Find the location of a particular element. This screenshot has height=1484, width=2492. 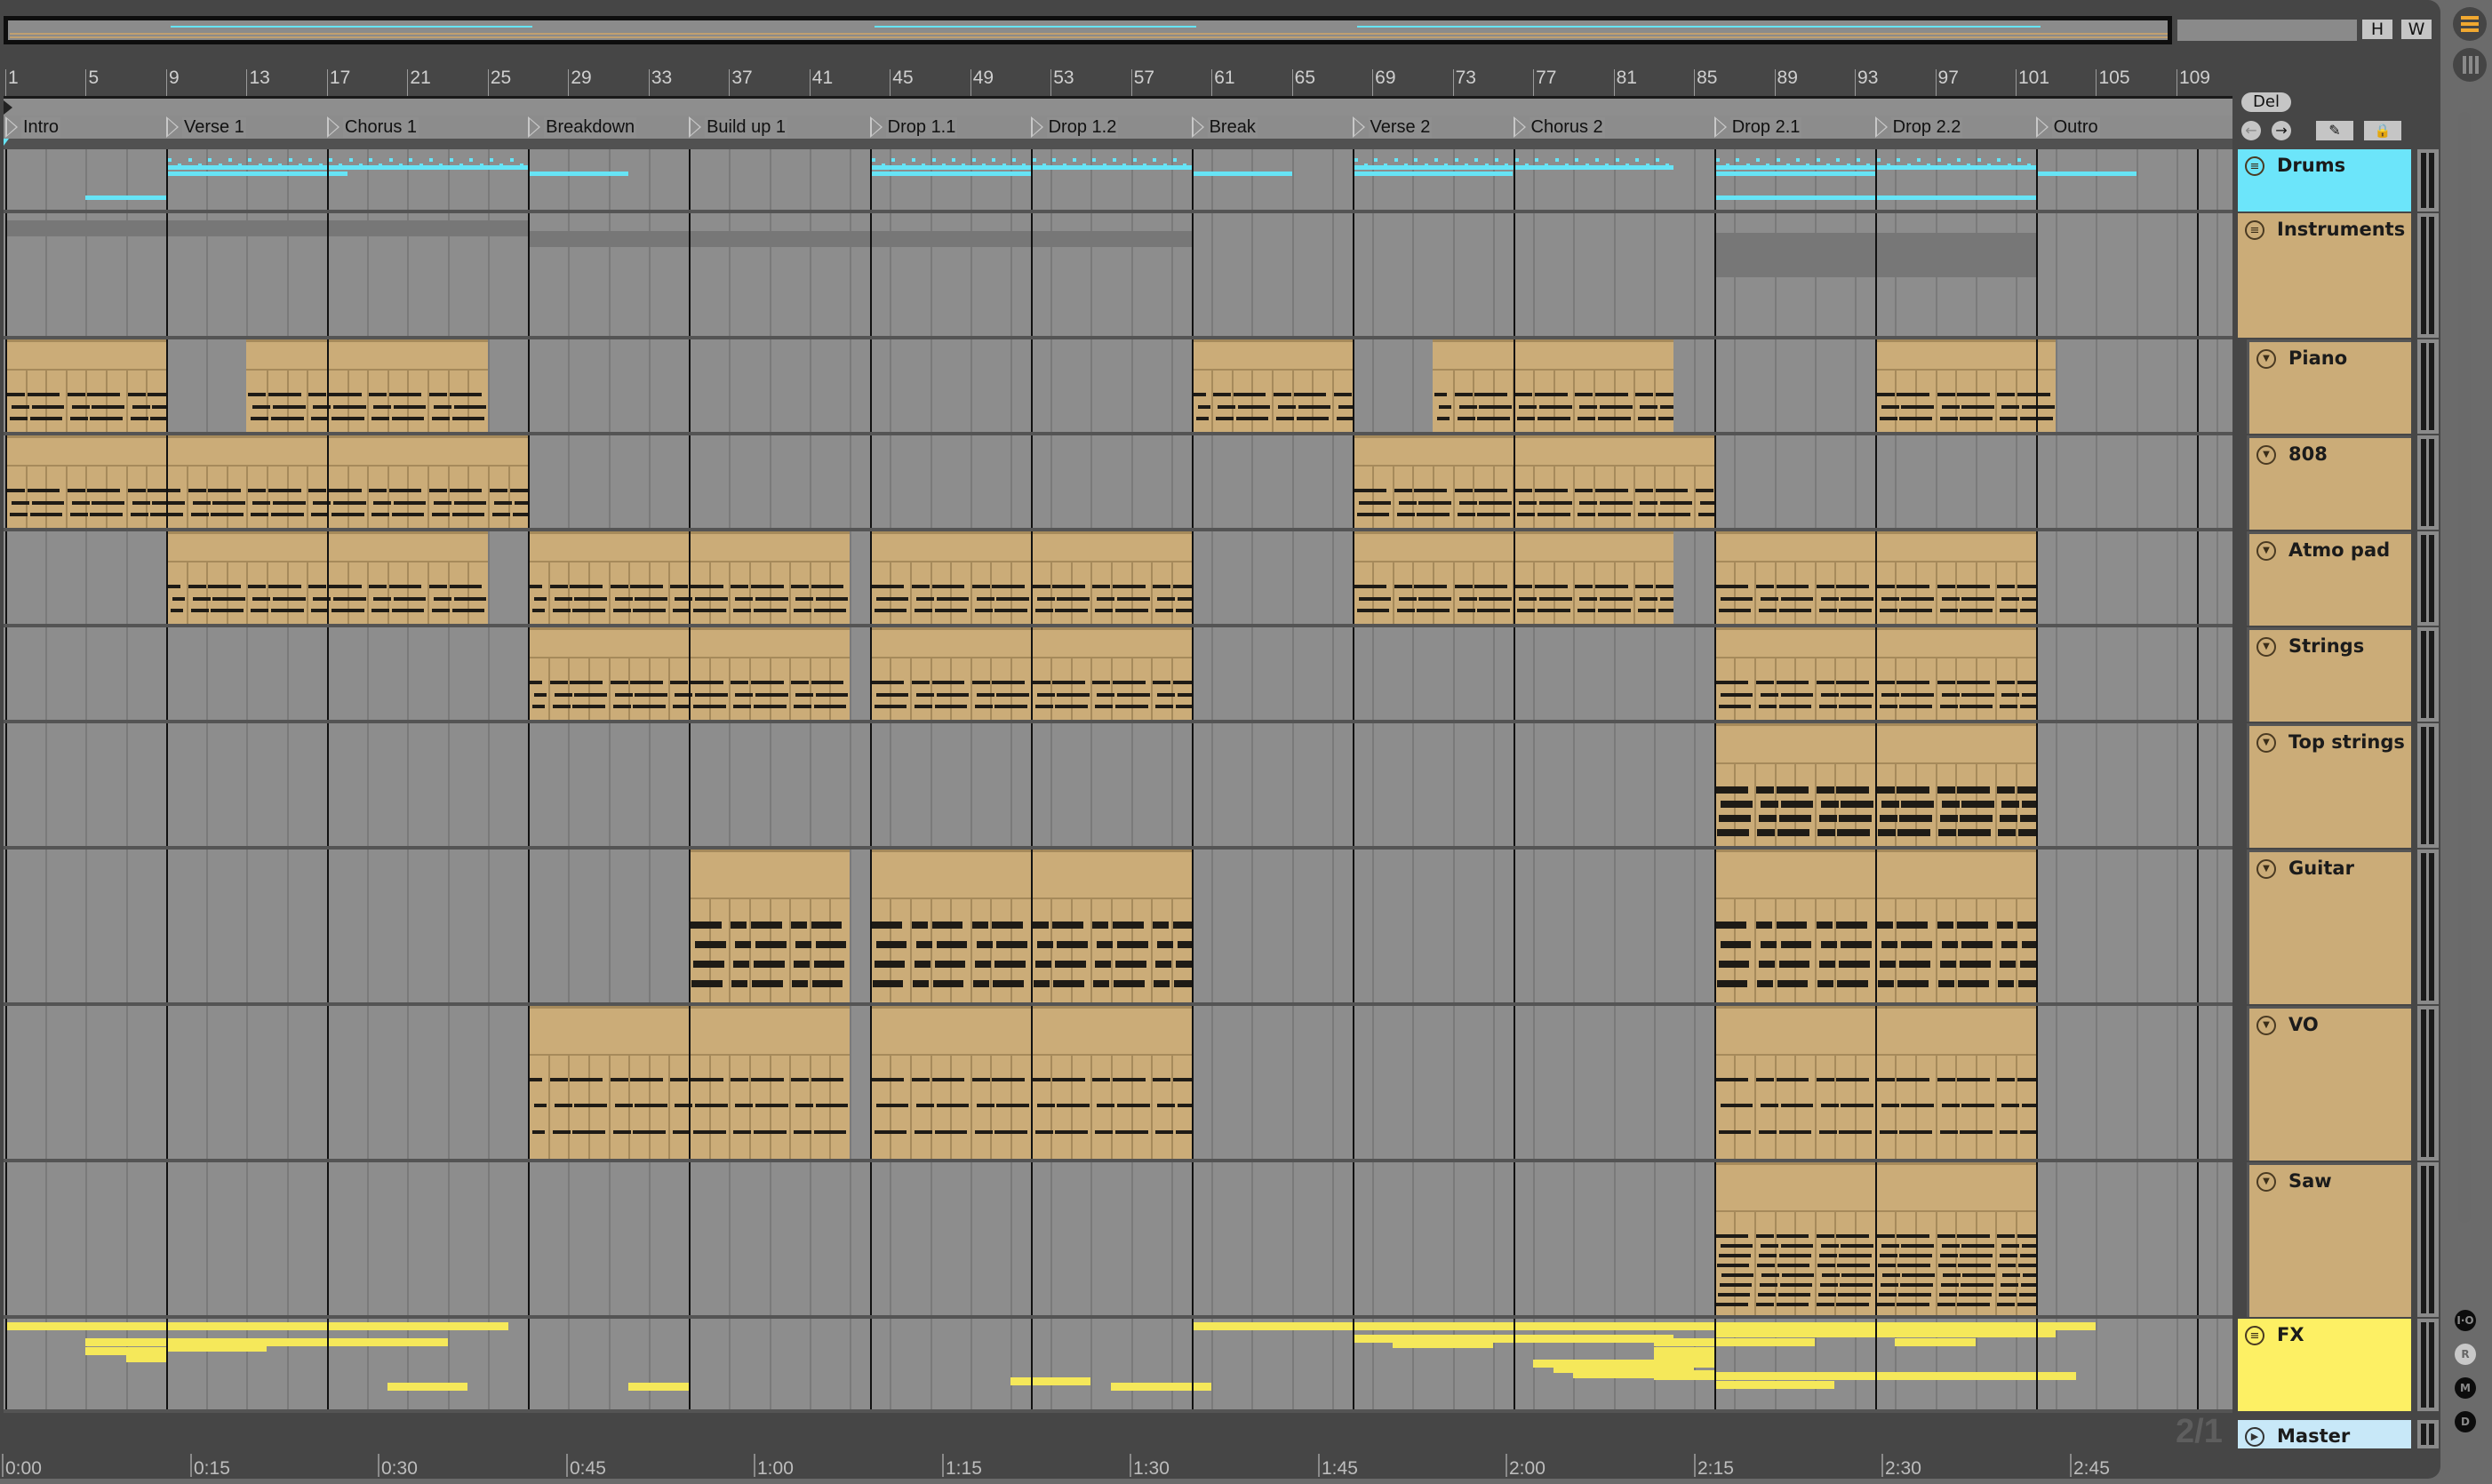

time-label: 1:00 is located at coordinates (774, 1467).